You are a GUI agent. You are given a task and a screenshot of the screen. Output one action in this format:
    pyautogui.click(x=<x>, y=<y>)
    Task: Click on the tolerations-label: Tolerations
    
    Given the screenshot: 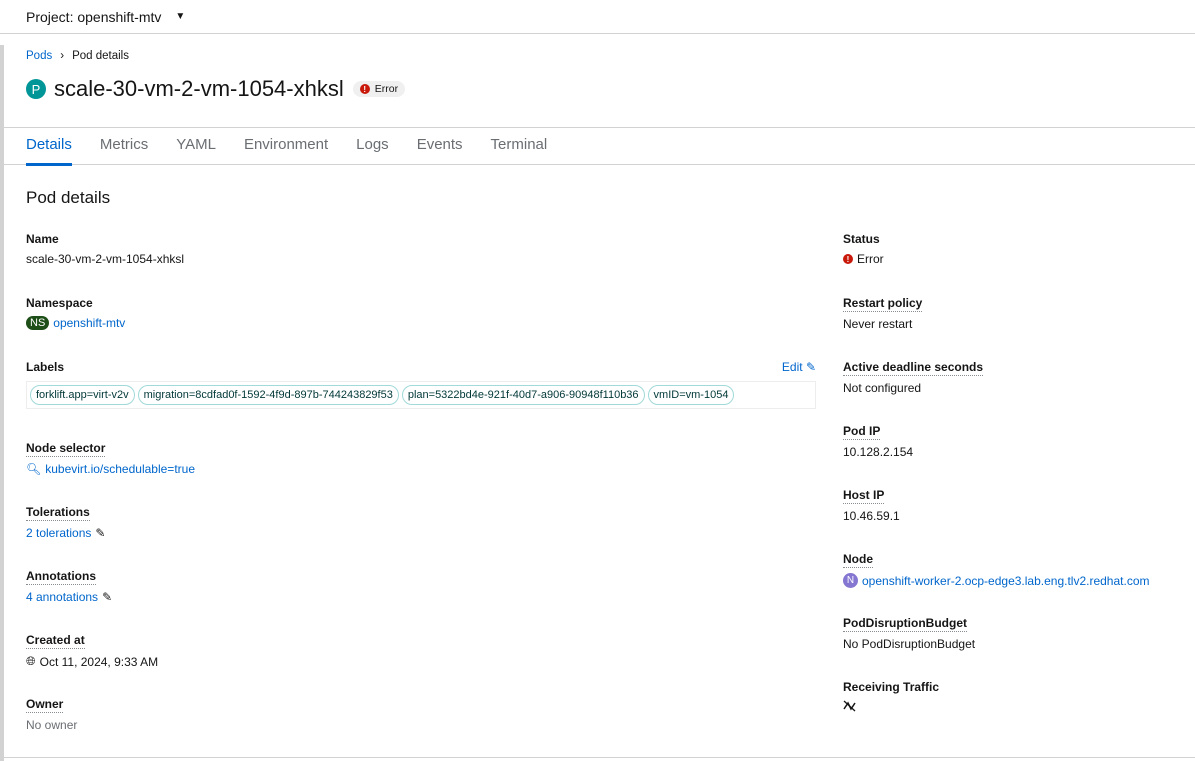 What is the action you would take?
    pyautogui.click(x=58, y=513)
    